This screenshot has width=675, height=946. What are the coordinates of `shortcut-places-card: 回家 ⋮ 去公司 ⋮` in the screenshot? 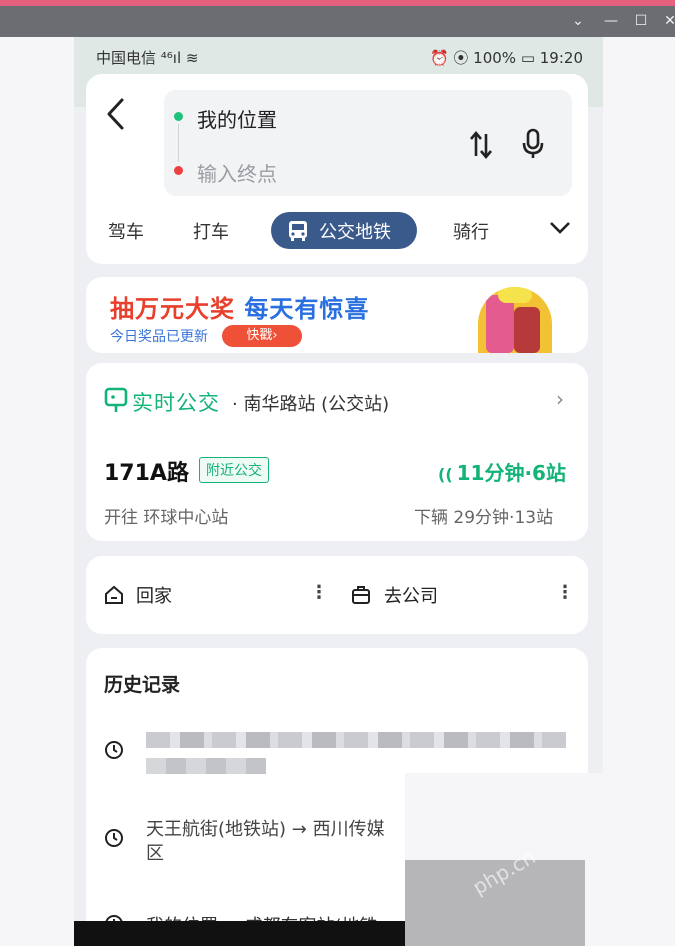 It's located at (337, 595).